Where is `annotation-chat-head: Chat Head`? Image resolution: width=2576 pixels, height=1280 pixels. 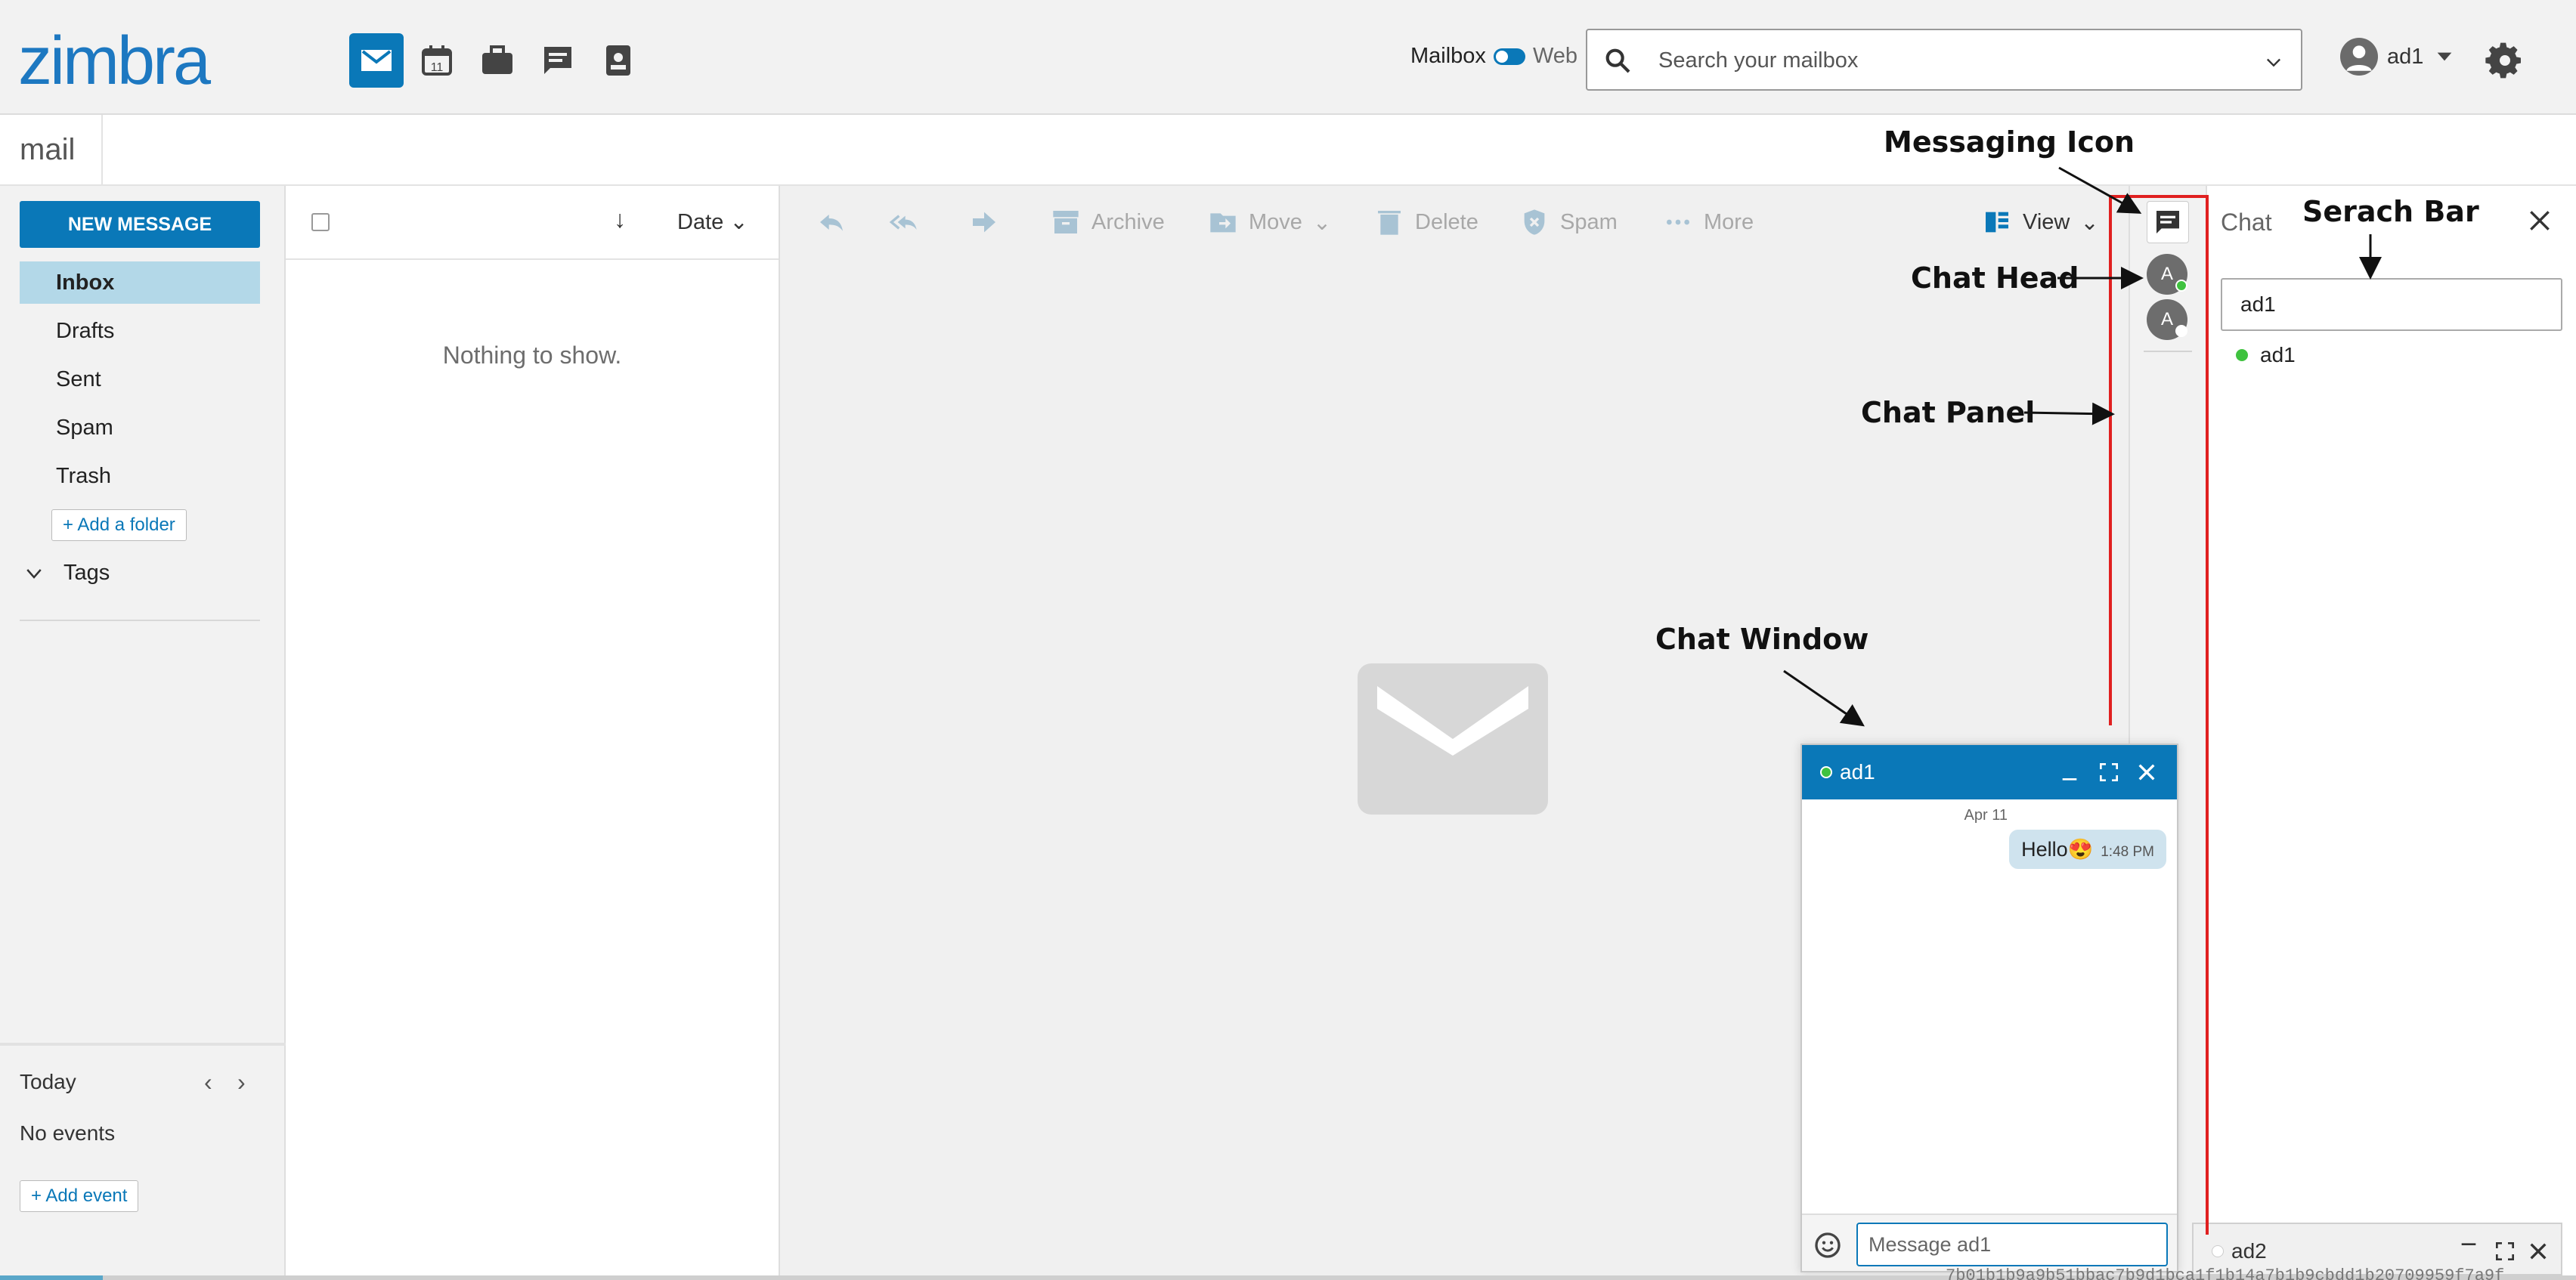 annotation-chat-head: Chat Head is located at coordinates (1995, 278).